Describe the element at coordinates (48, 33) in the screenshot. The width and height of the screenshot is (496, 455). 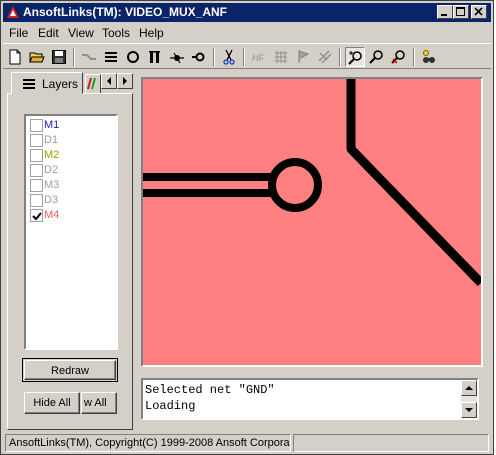
I see `menu-edit: Edit` at that location.